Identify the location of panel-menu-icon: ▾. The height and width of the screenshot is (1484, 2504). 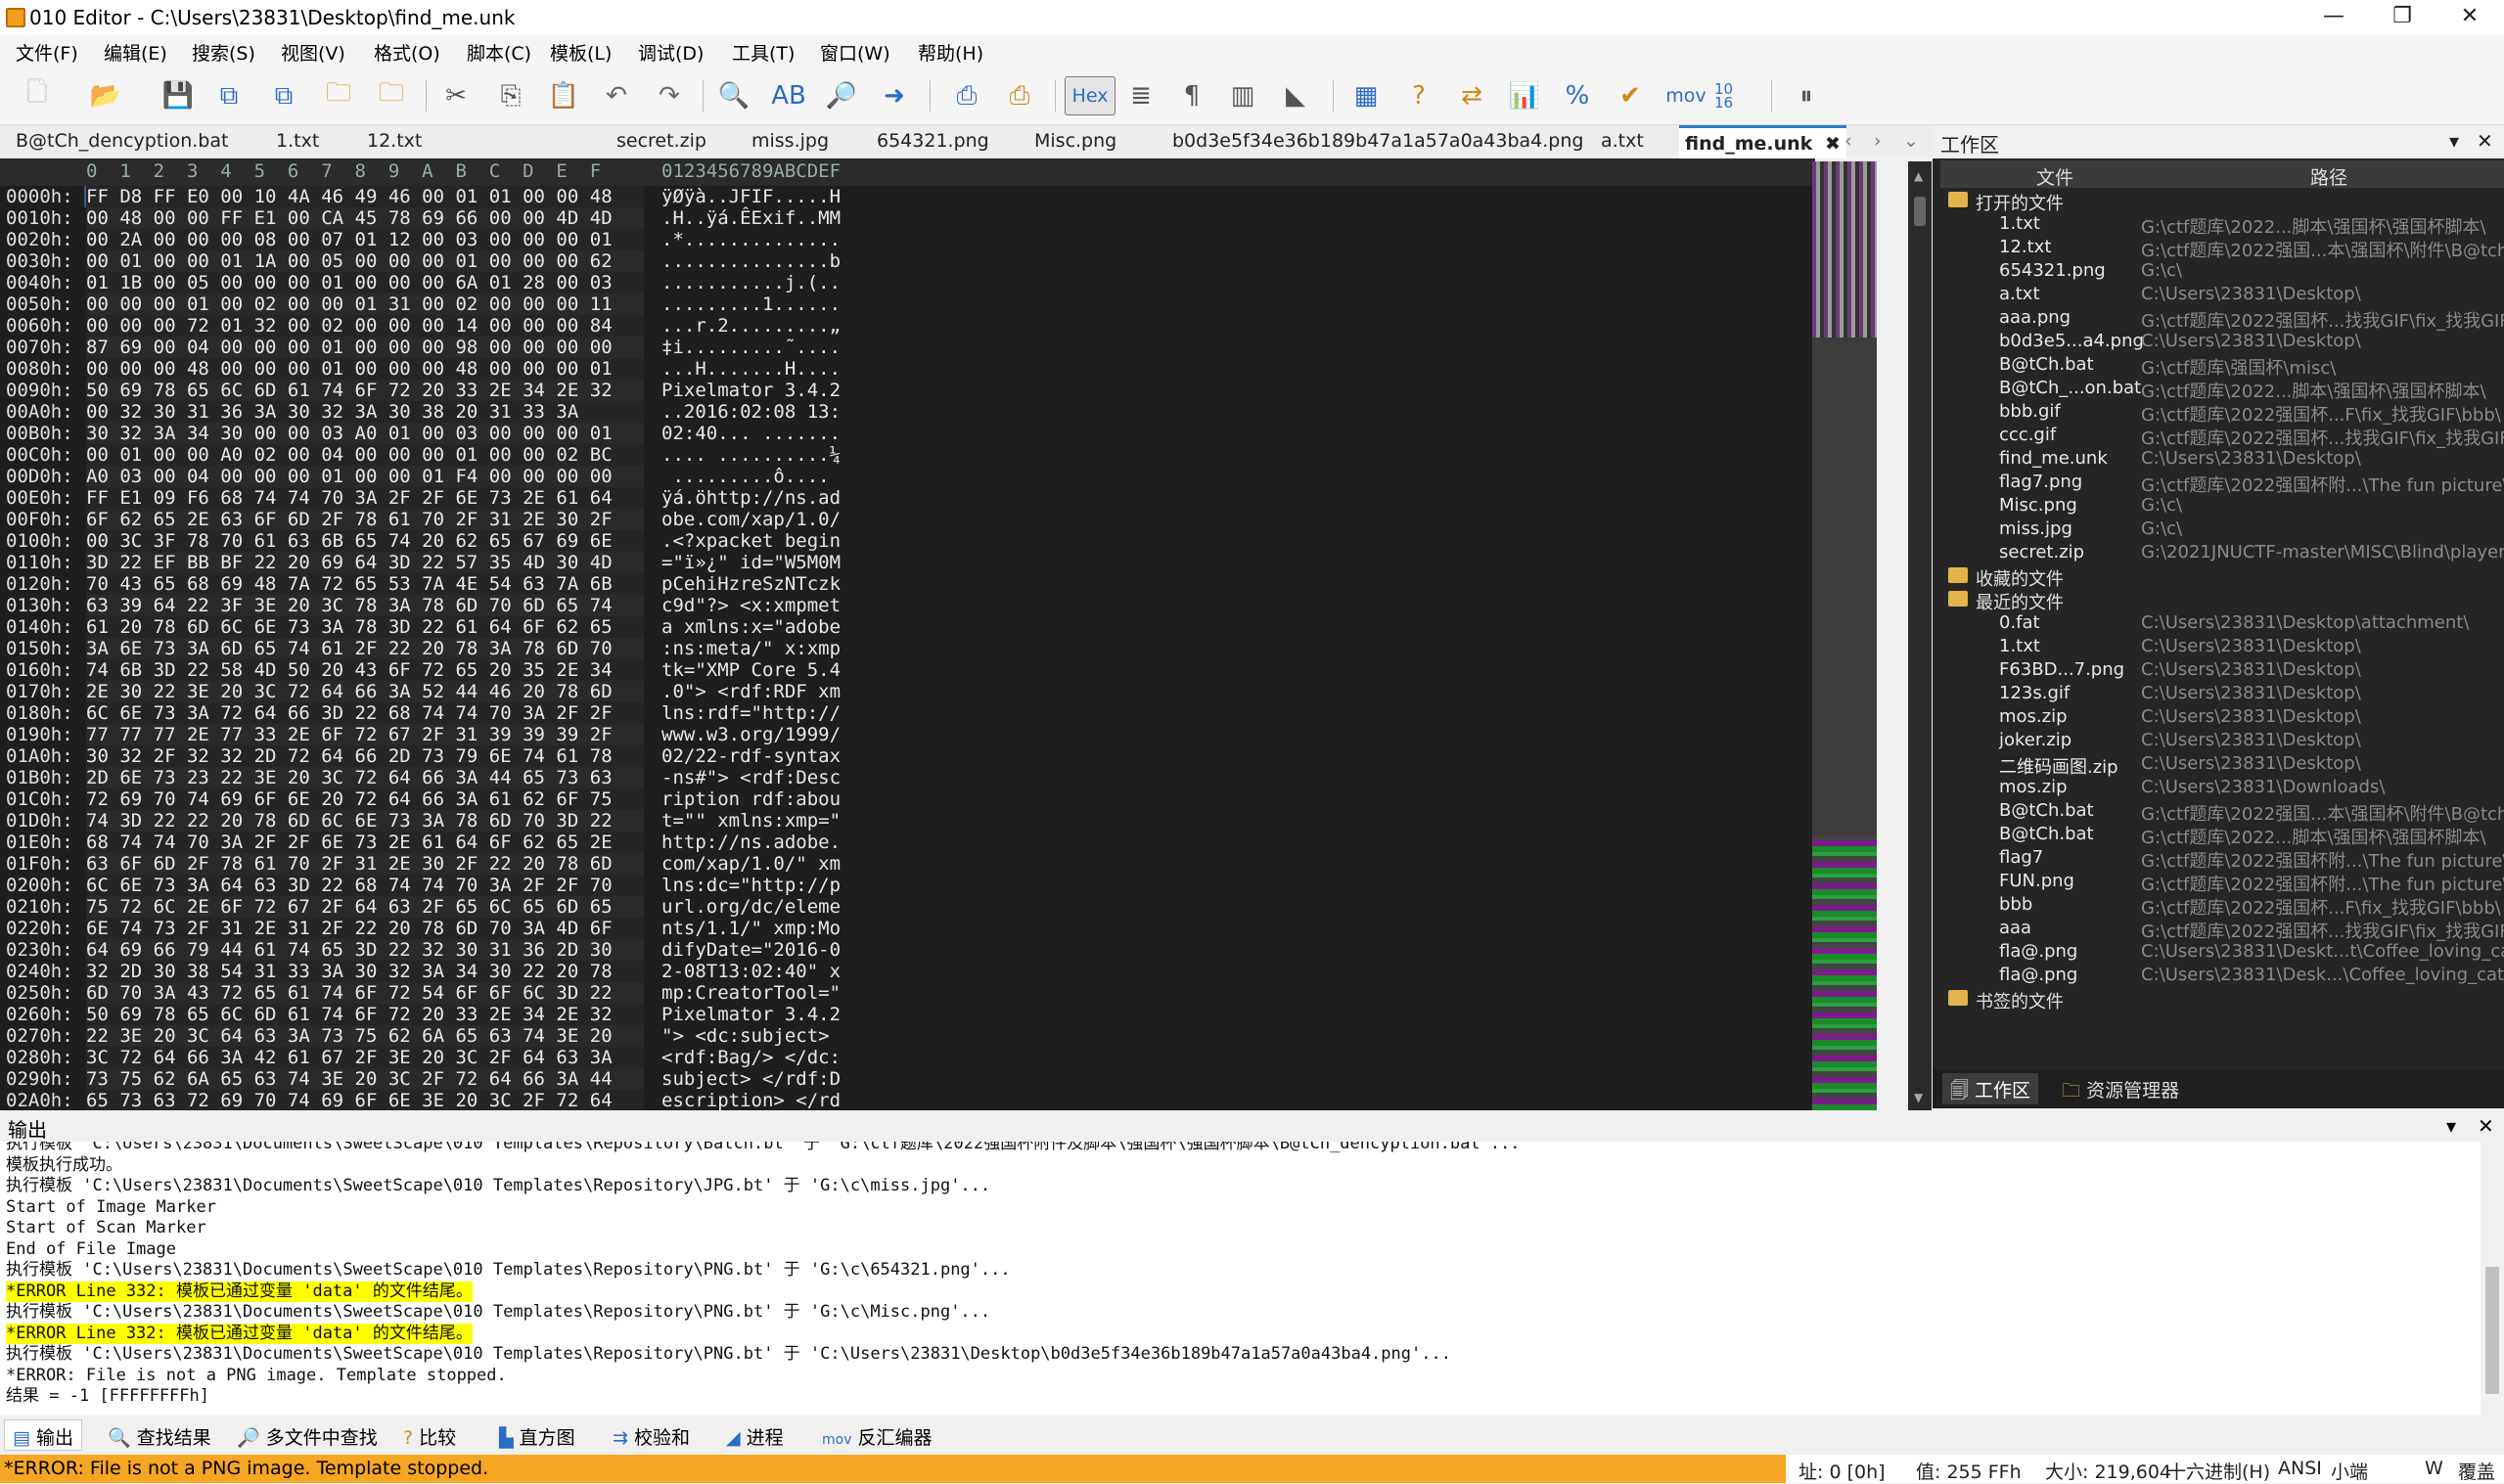
(2454, 141).